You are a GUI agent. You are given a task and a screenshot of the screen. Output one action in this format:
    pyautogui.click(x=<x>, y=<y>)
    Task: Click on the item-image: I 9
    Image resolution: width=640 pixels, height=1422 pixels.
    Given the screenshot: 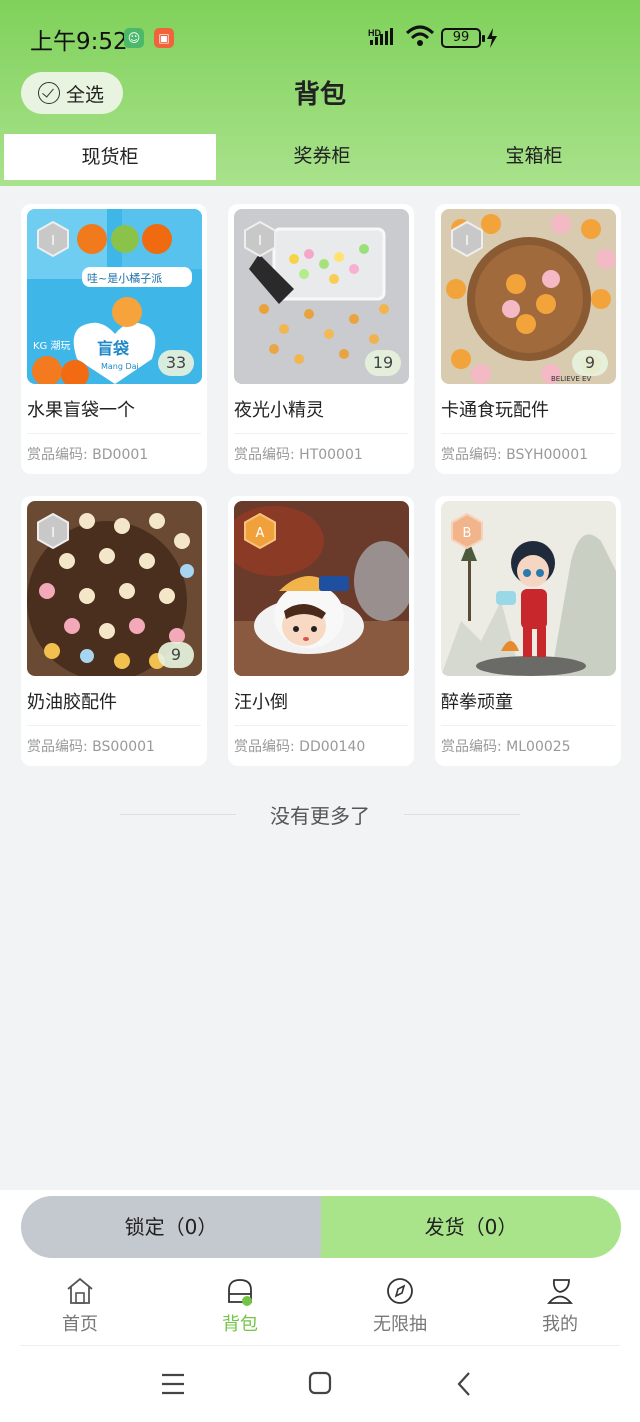 What is the action you would take?
    pyautogui.click(x=114, y=588)
    